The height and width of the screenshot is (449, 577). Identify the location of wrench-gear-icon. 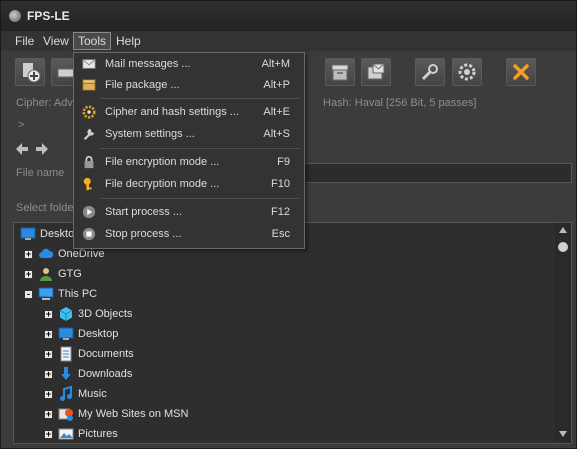
(429, 72).